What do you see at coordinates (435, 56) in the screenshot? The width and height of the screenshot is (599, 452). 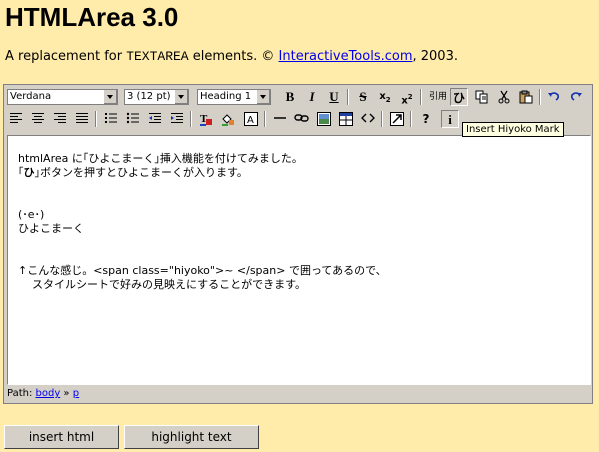 I see `subtitle-suffix: , 2003.` at bounding box center [435, 56].